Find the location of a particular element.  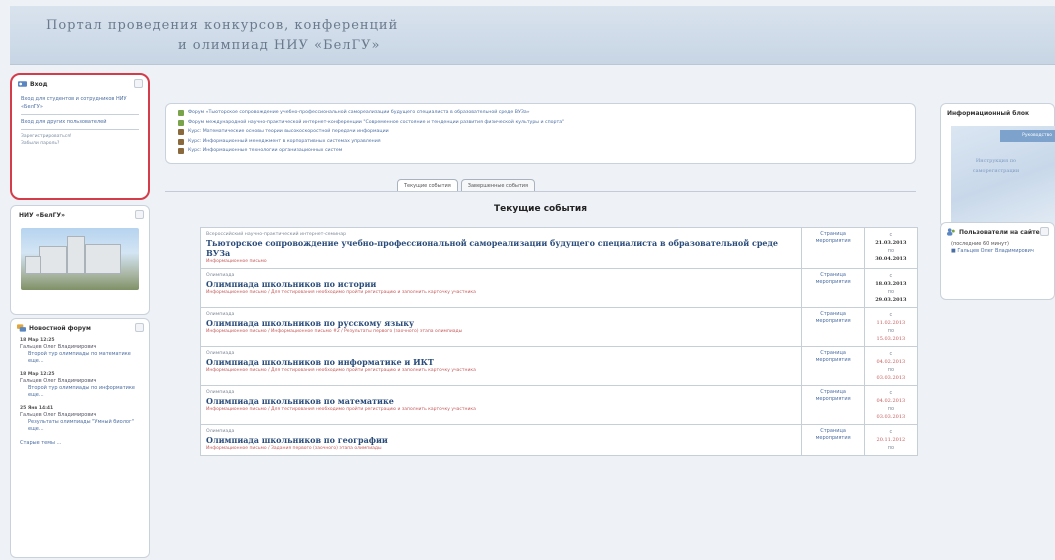

date-to: 30.04.2013 is located at coordinates (891, 259).